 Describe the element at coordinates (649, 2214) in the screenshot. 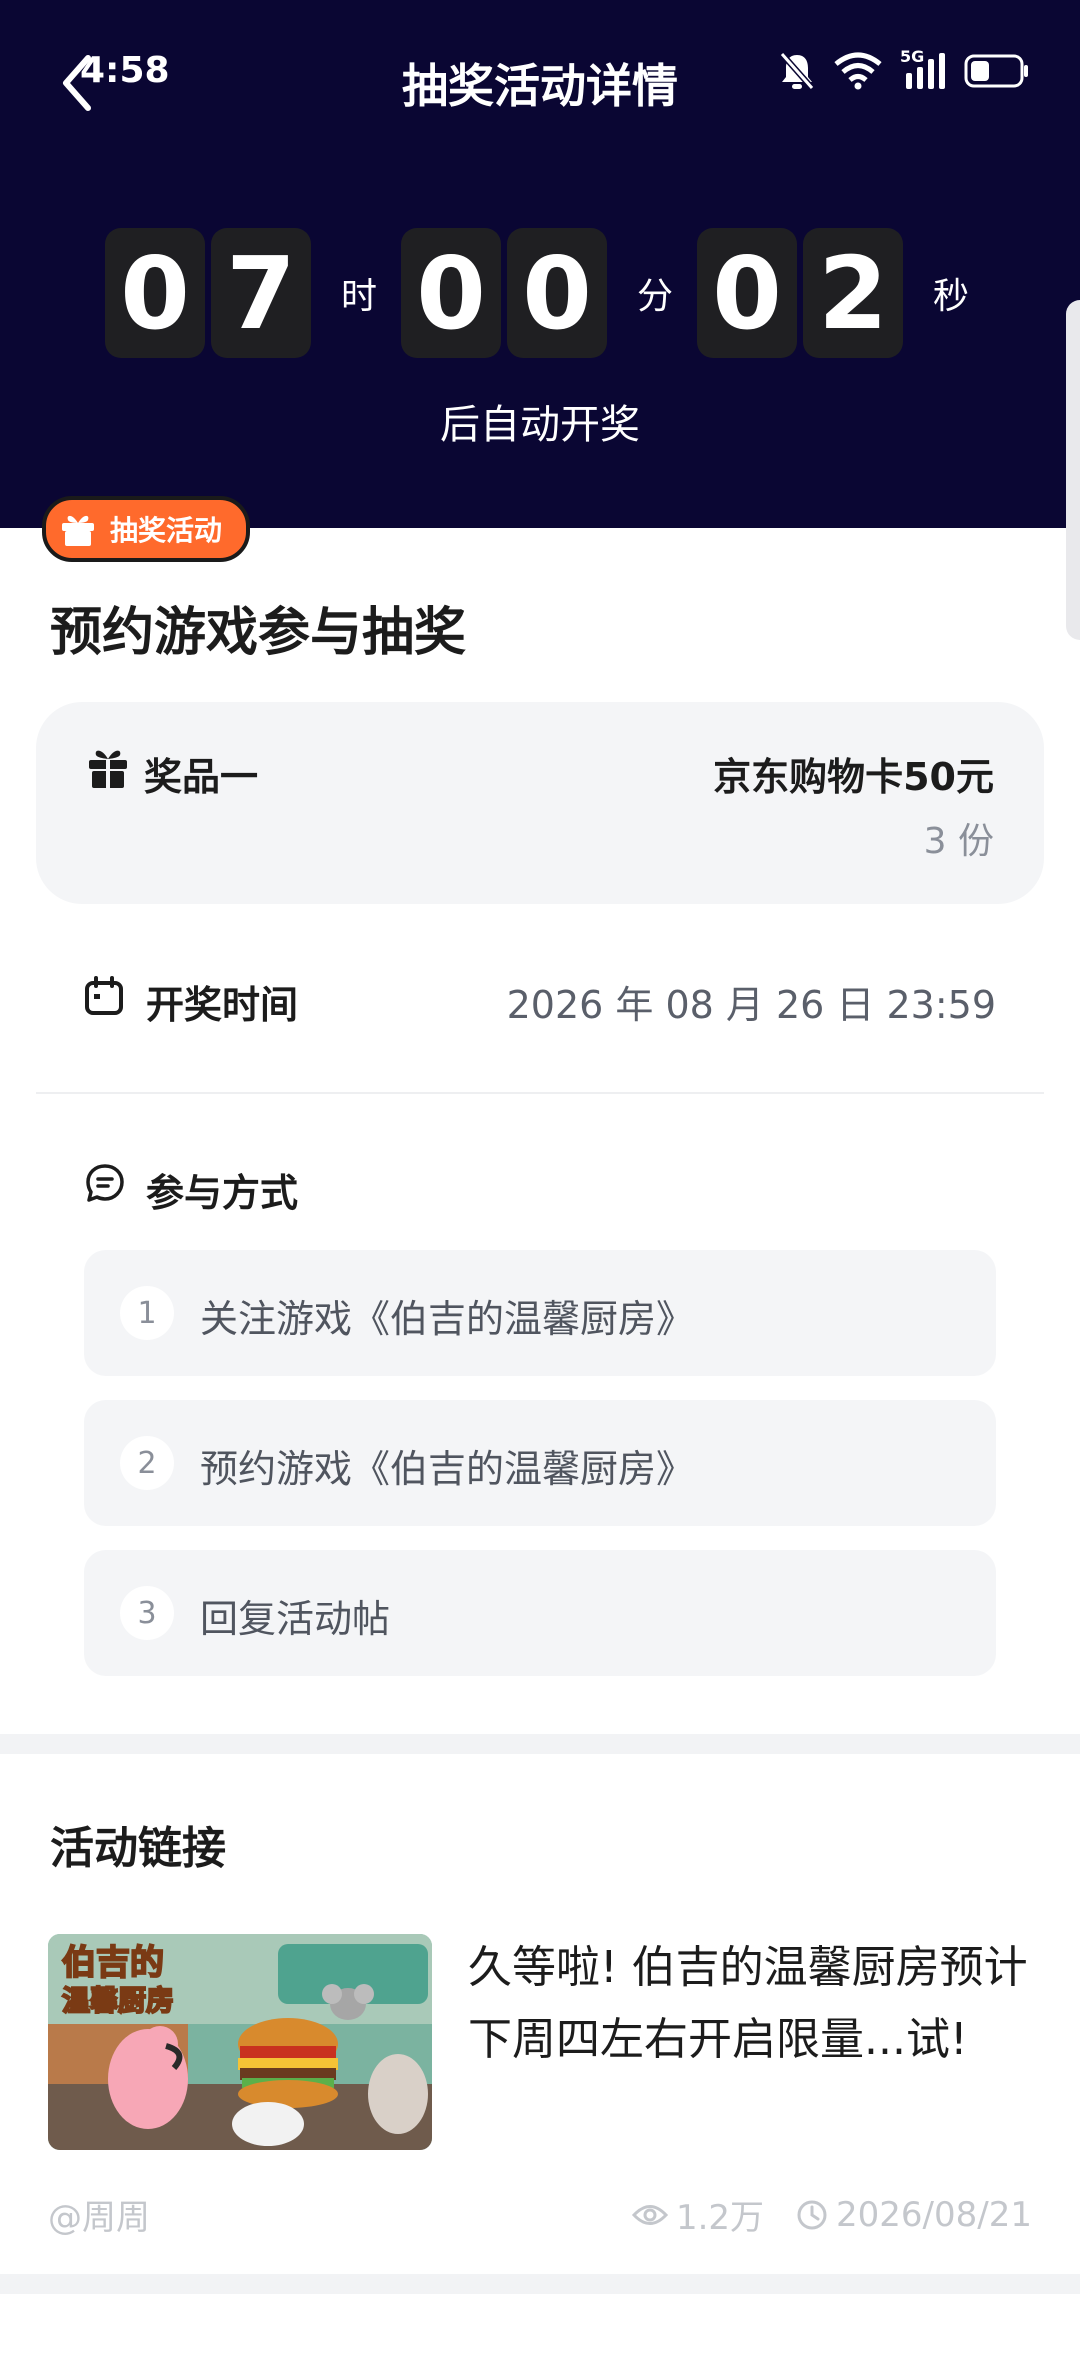

I see `eye-icon` at that location.